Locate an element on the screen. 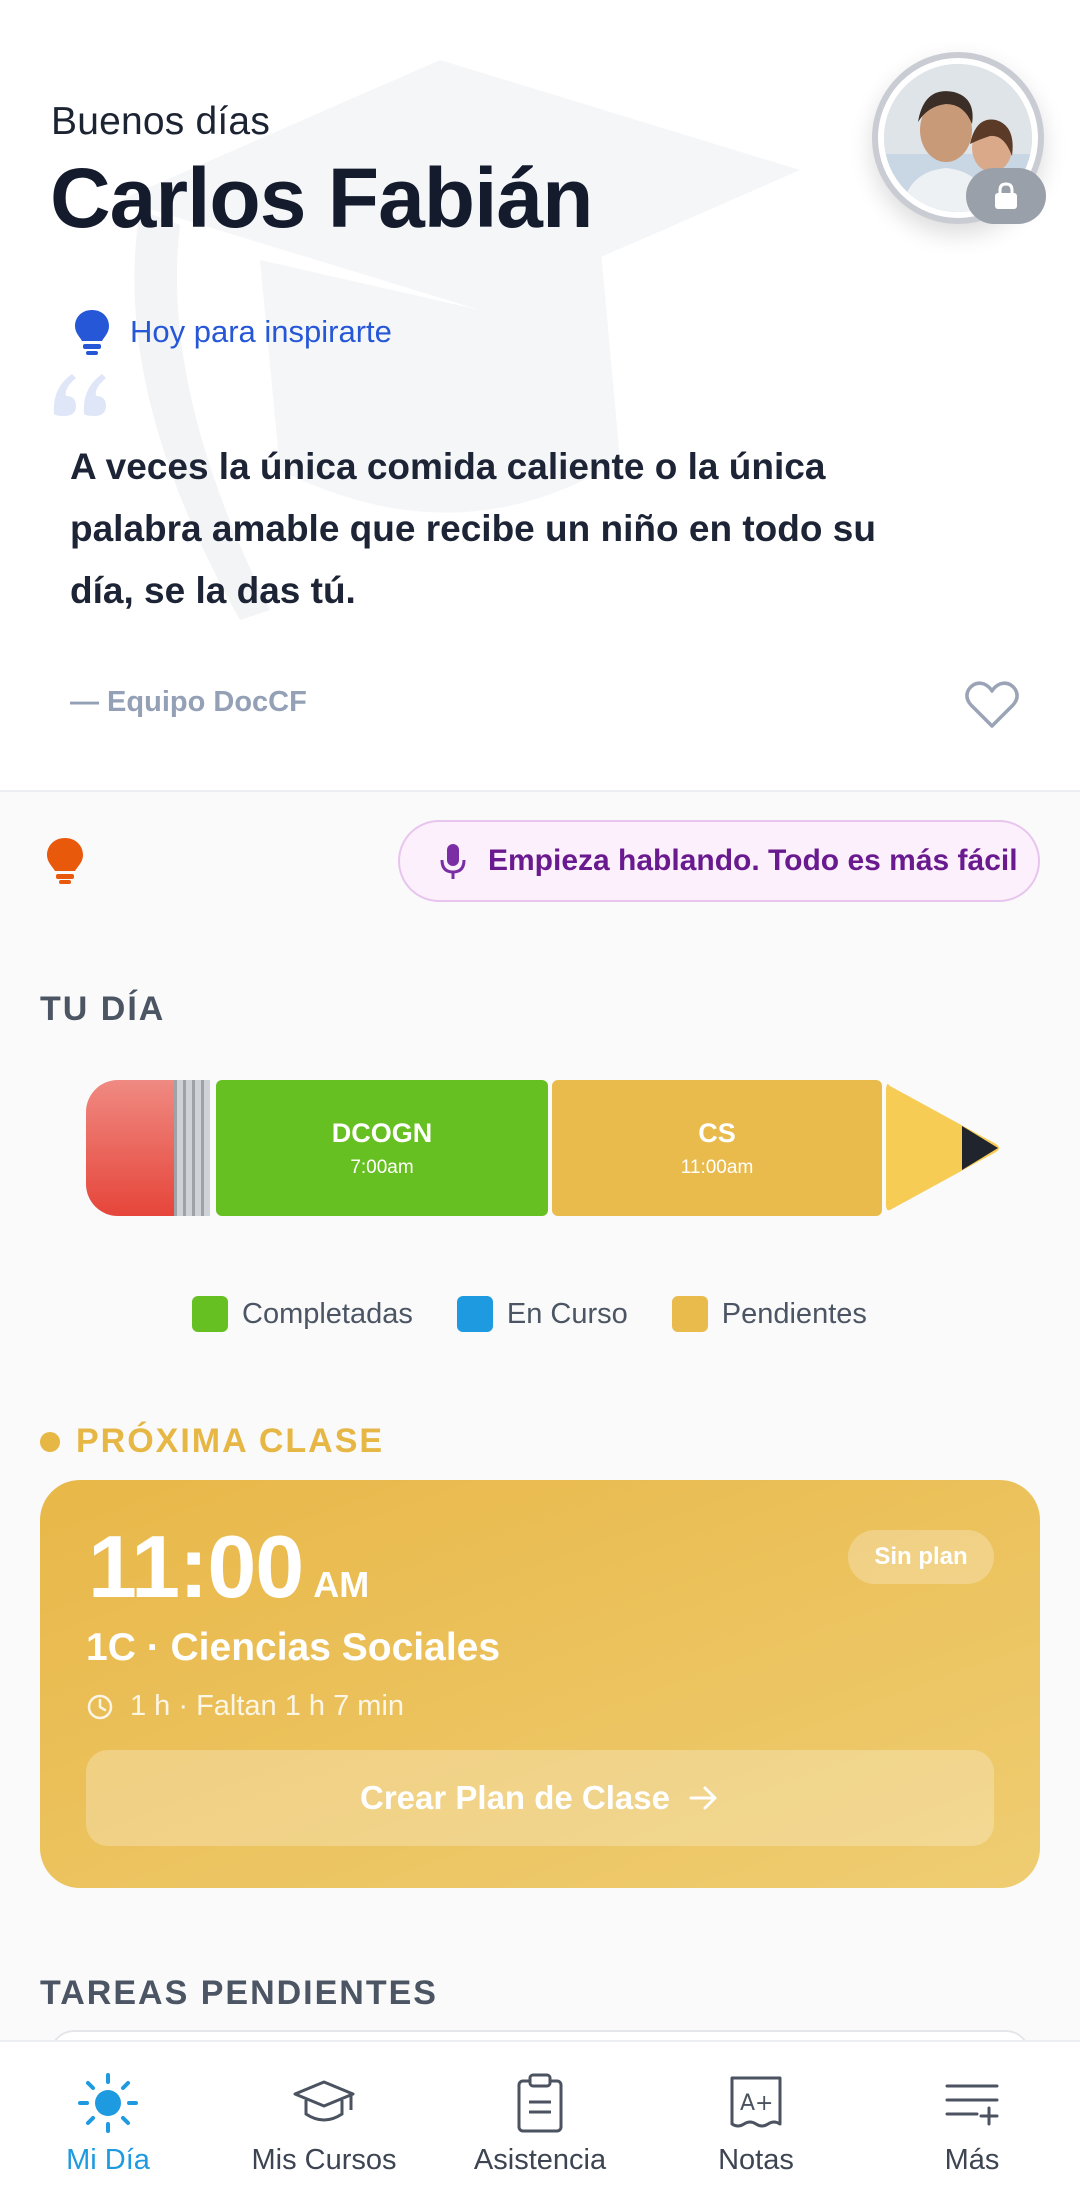  nav-label: Más is located at coordinates (972, 2160).